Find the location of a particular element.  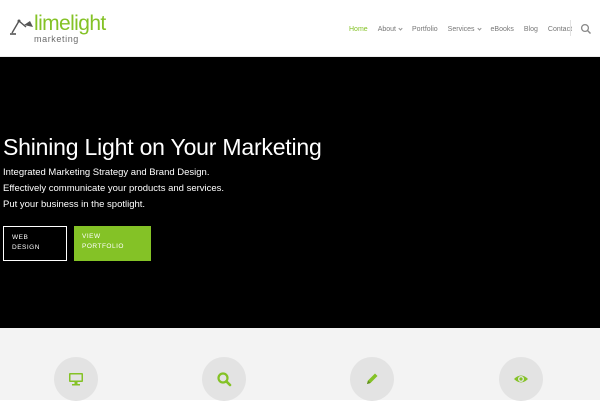

nav-ebooks-label: eBooks is located at coordinates (502, 29).